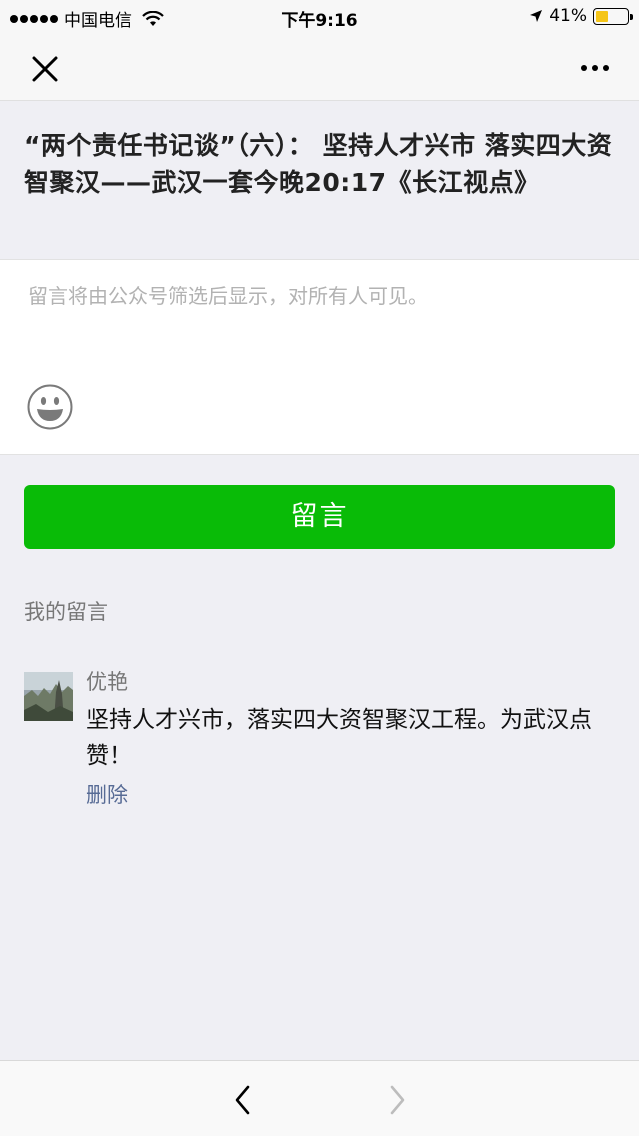  What do you see at coordinates (568, 16) in the screenshot?
I see `battery-percent: 41%` at bounding box center [568, 16].